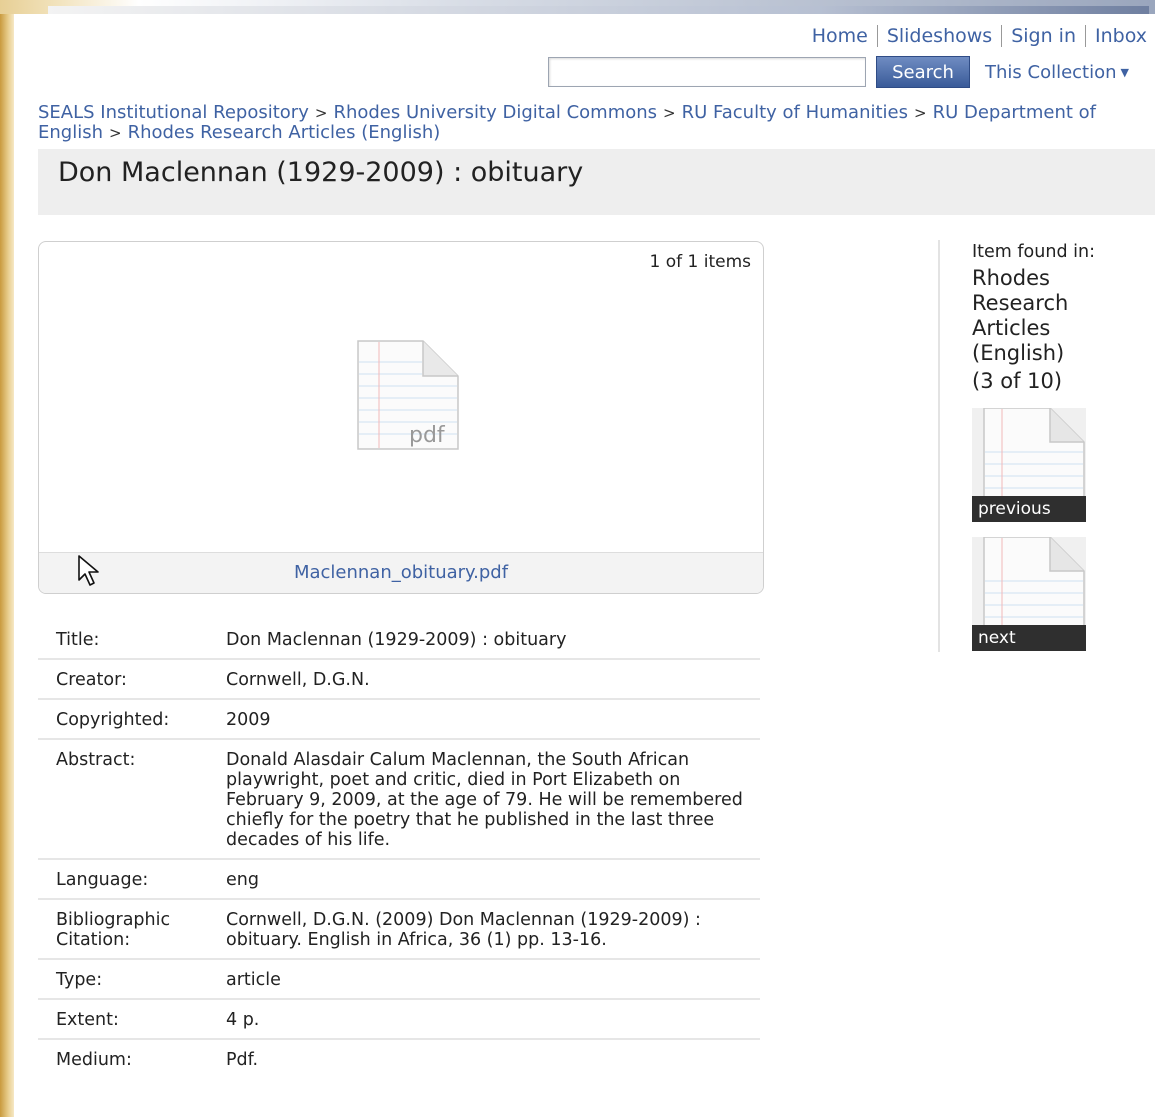 This screenshot has height=1117, width=1155. I want to click on file-viewer-footer: Maclennan_obituary.pdf, so click(401, 572).